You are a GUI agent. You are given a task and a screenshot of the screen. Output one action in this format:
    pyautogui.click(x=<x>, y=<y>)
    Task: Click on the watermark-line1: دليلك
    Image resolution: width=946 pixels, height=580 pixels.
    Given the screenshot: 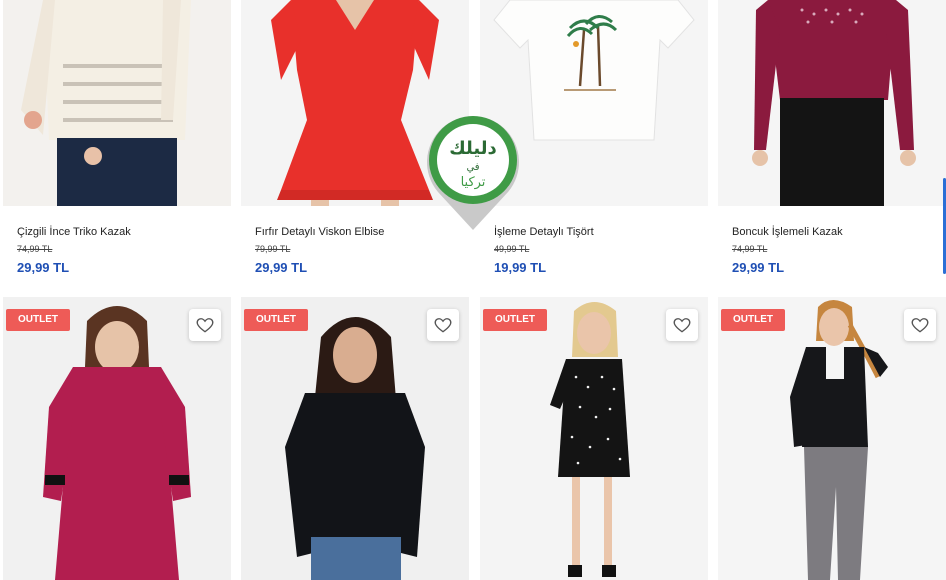 What is the action you would take?
    pyautogui.click(x=472, y=148)
    